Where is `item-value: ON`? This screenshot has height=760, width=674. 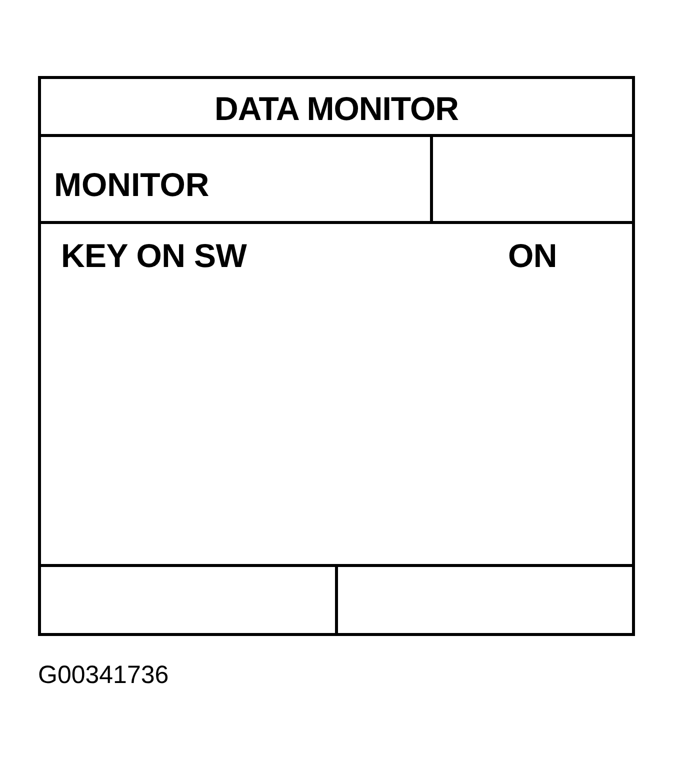
item-value: ON is located at coordinates (533, 255).